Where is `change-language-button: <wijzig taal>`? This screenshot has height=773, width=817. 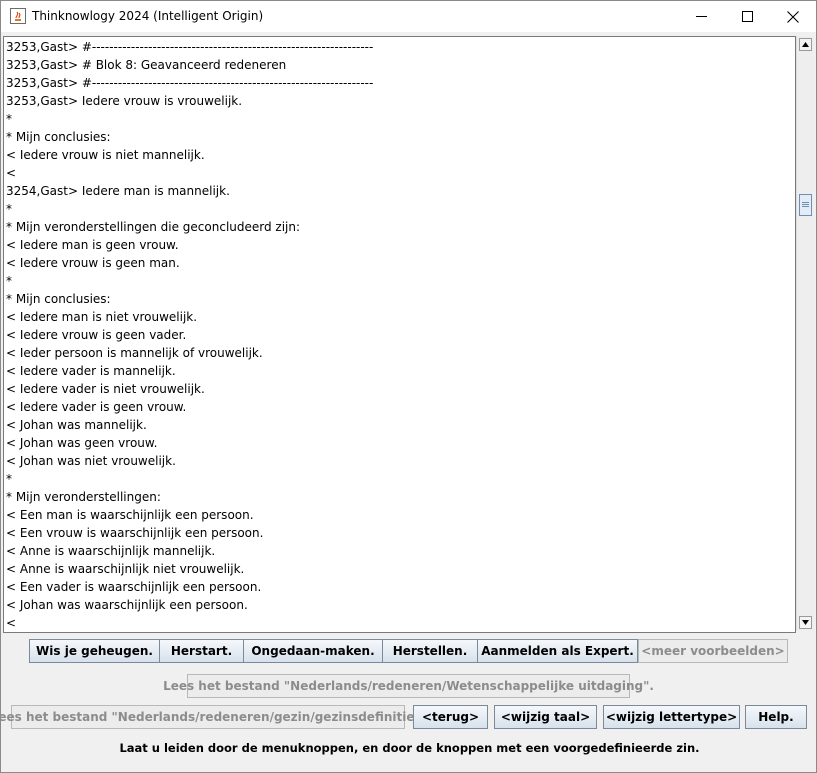 change-language-button: <wijzig taal> is located at coordinates (545, 717).